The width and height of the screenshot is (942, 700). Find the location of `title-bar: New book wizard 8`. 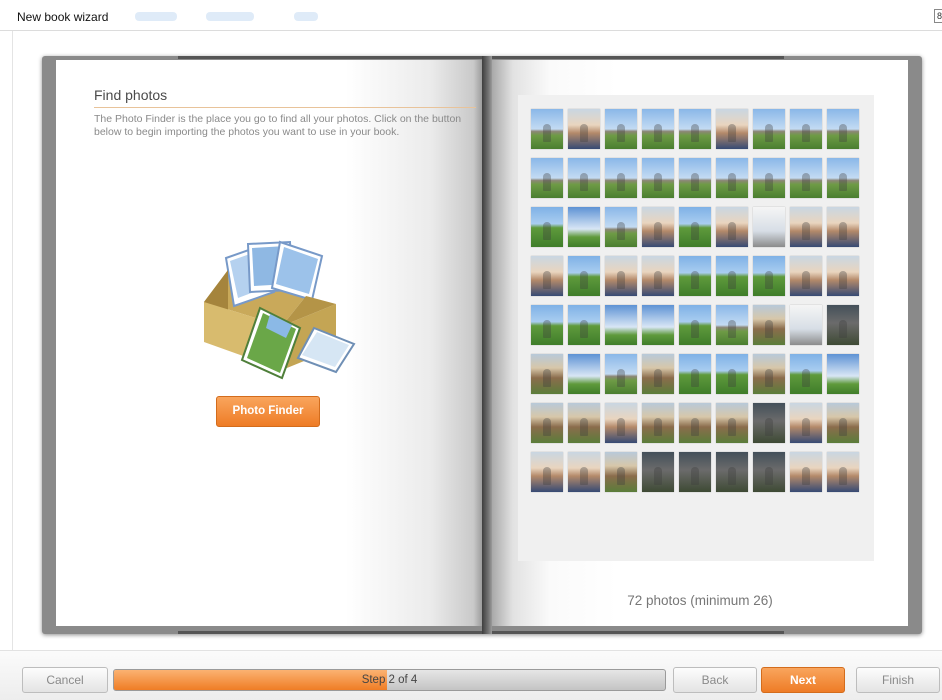

title-bar: New book wizard 8 is located at coordinates (471, 15).